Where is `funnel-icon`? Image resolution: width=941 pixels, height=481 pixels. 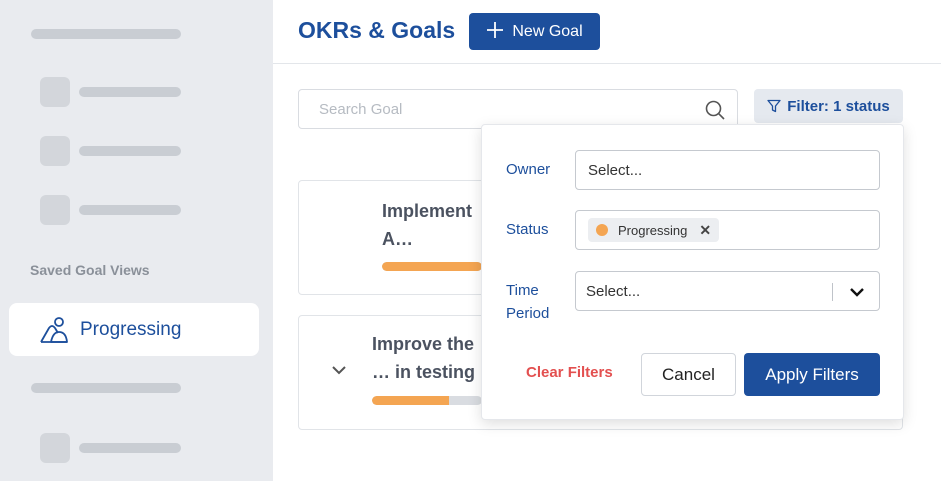 funnel-icon is located at coordinates (774, 106).